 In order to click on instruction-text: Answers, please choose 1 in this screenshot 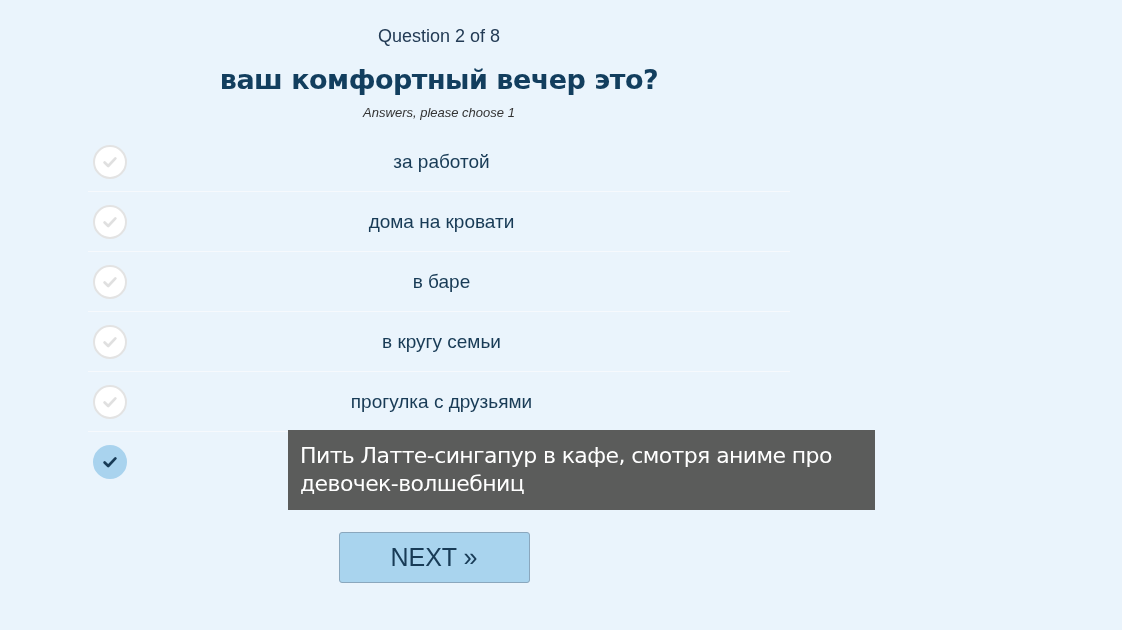, I will do `click(438, 112)`.